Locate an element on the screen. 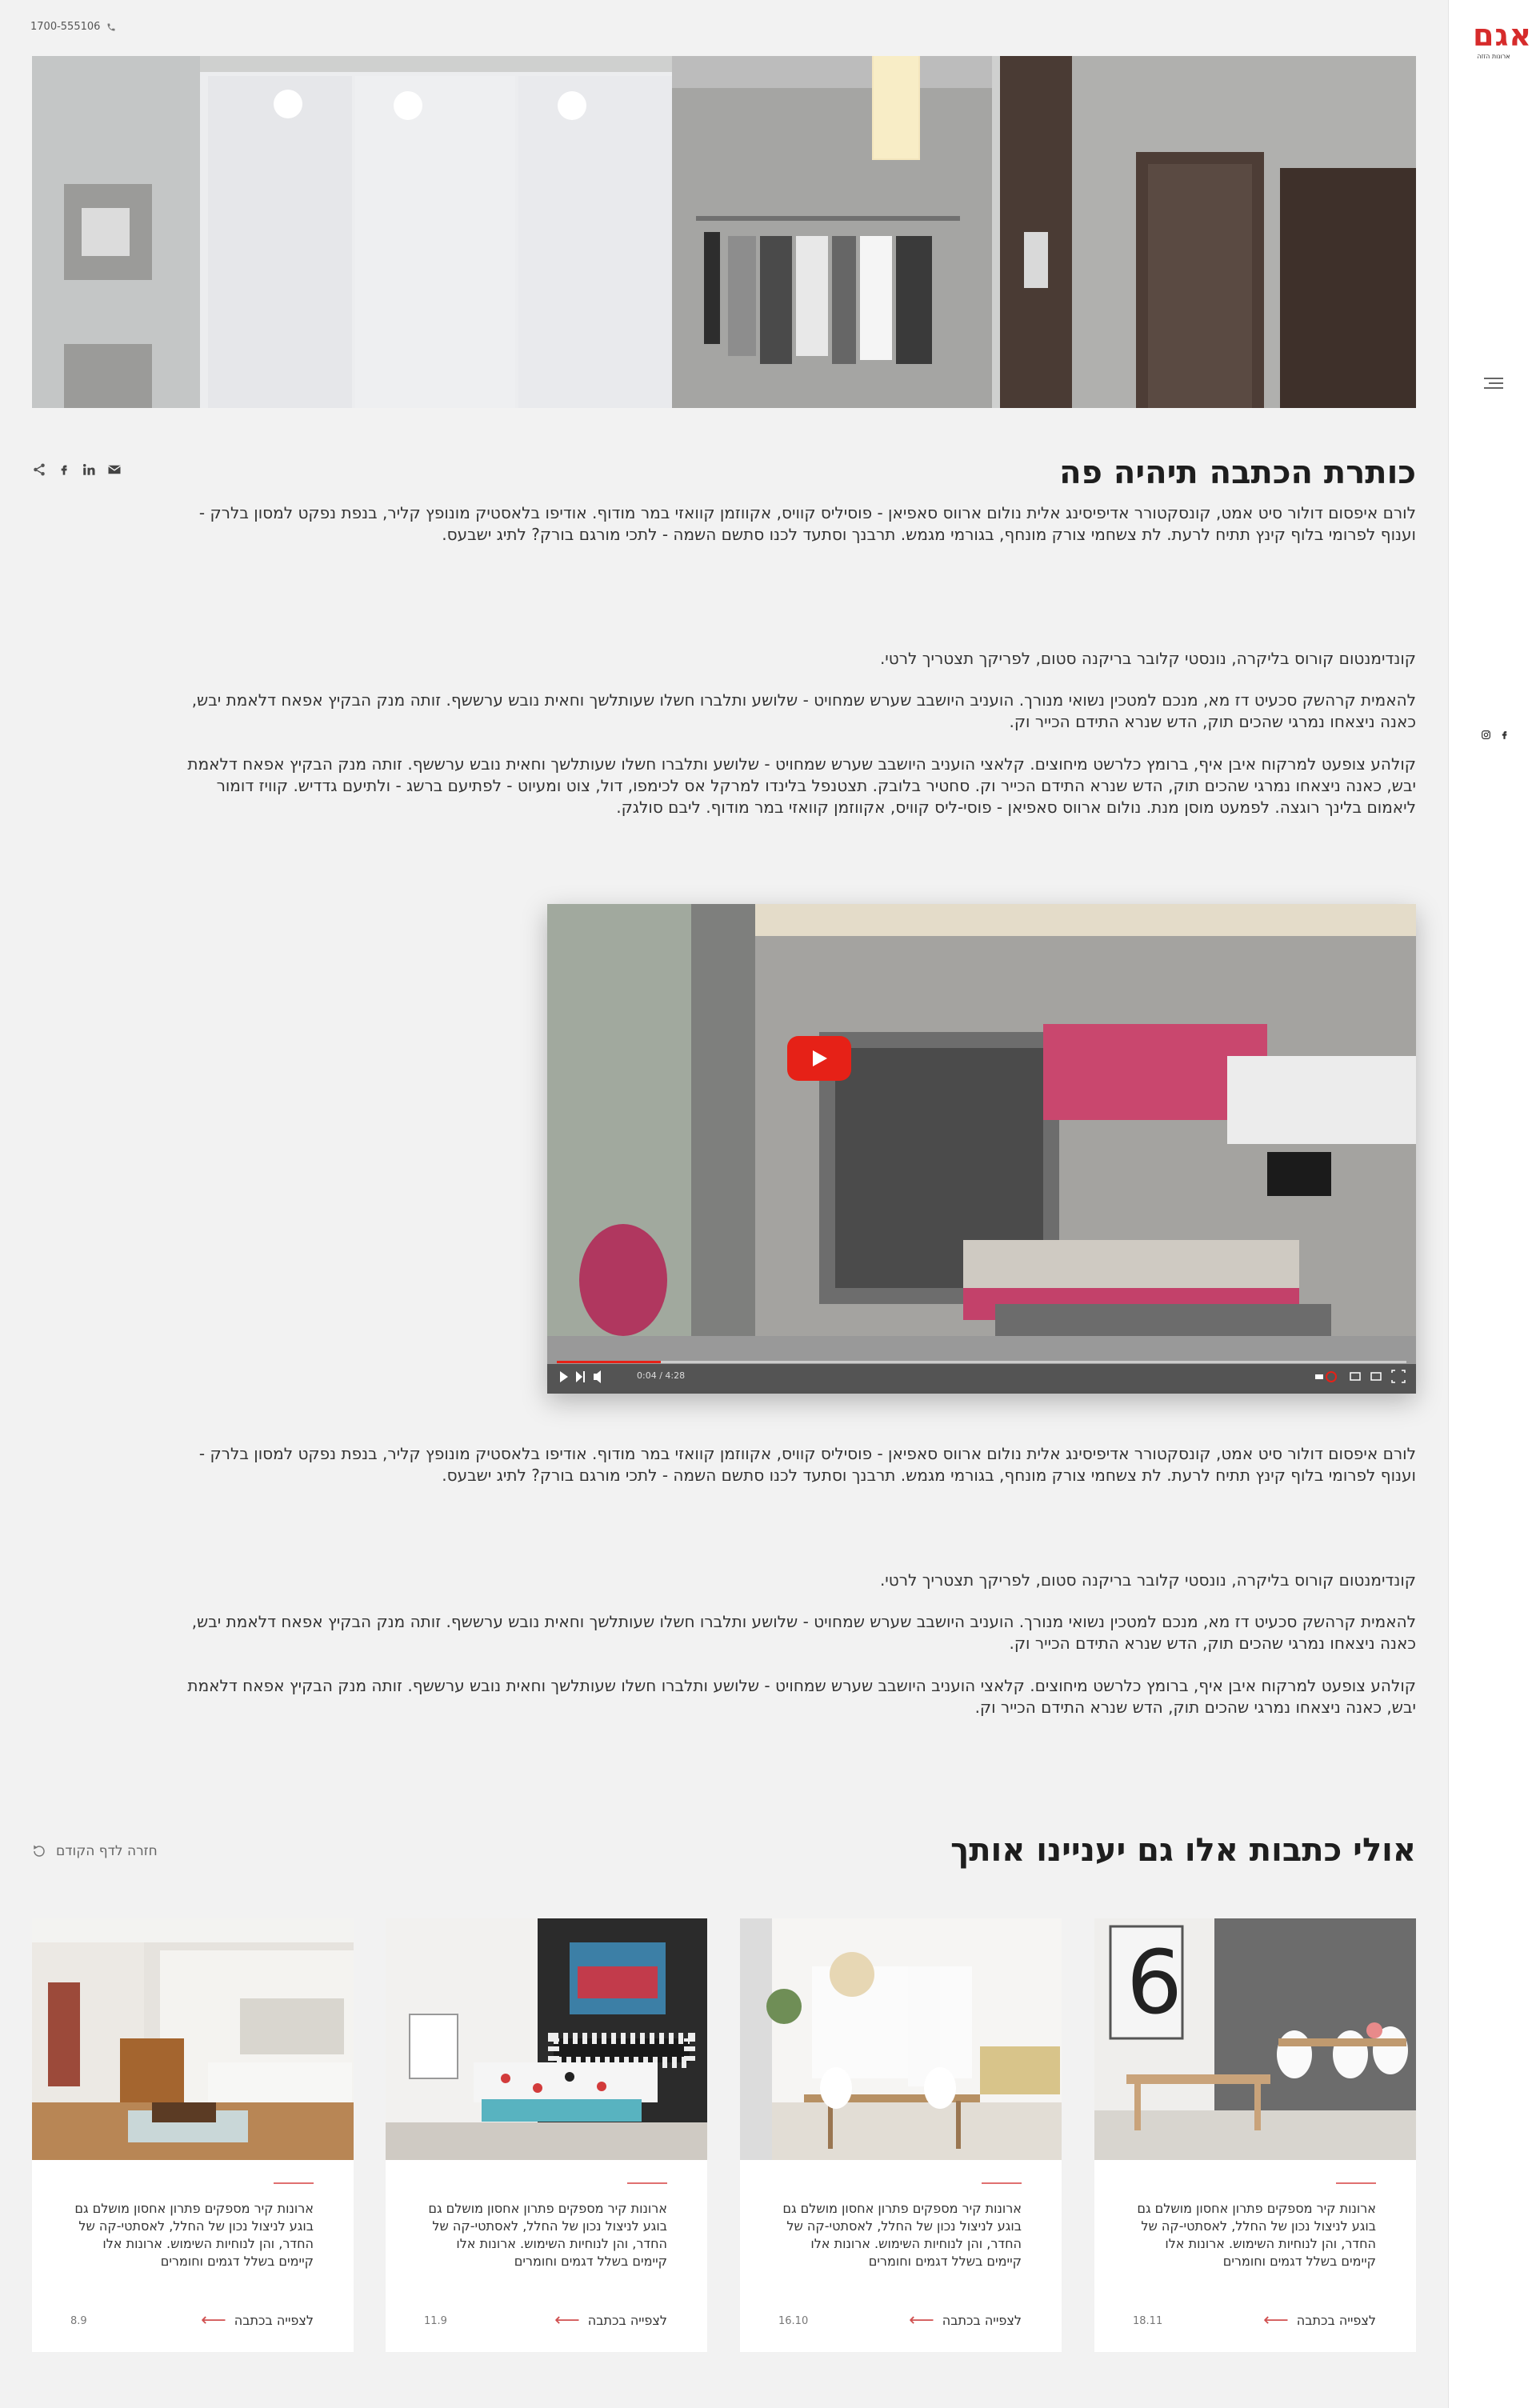 The height and width of the screenshot is (2408, 1536). menu-button is located at coordinates (1493, 382).